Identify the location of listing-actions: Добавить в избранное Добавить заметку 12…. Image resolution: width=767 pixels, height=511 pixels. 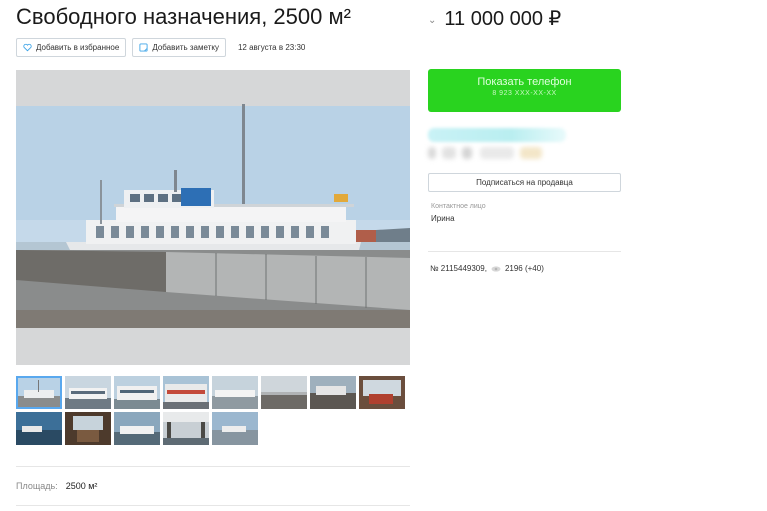
(160, 47).